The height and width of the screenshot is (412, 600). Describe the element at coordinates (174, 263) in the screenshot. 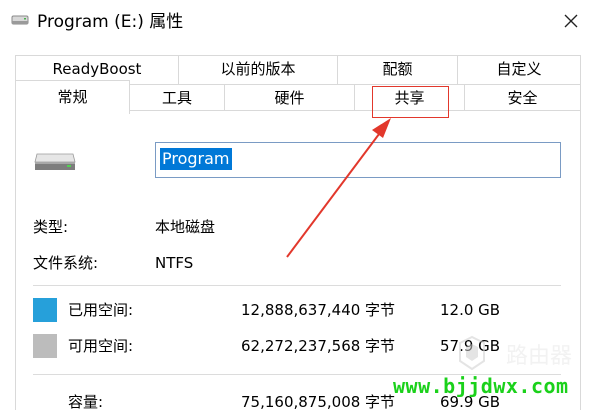

I see `filesystem-value: NTFS` at that location.